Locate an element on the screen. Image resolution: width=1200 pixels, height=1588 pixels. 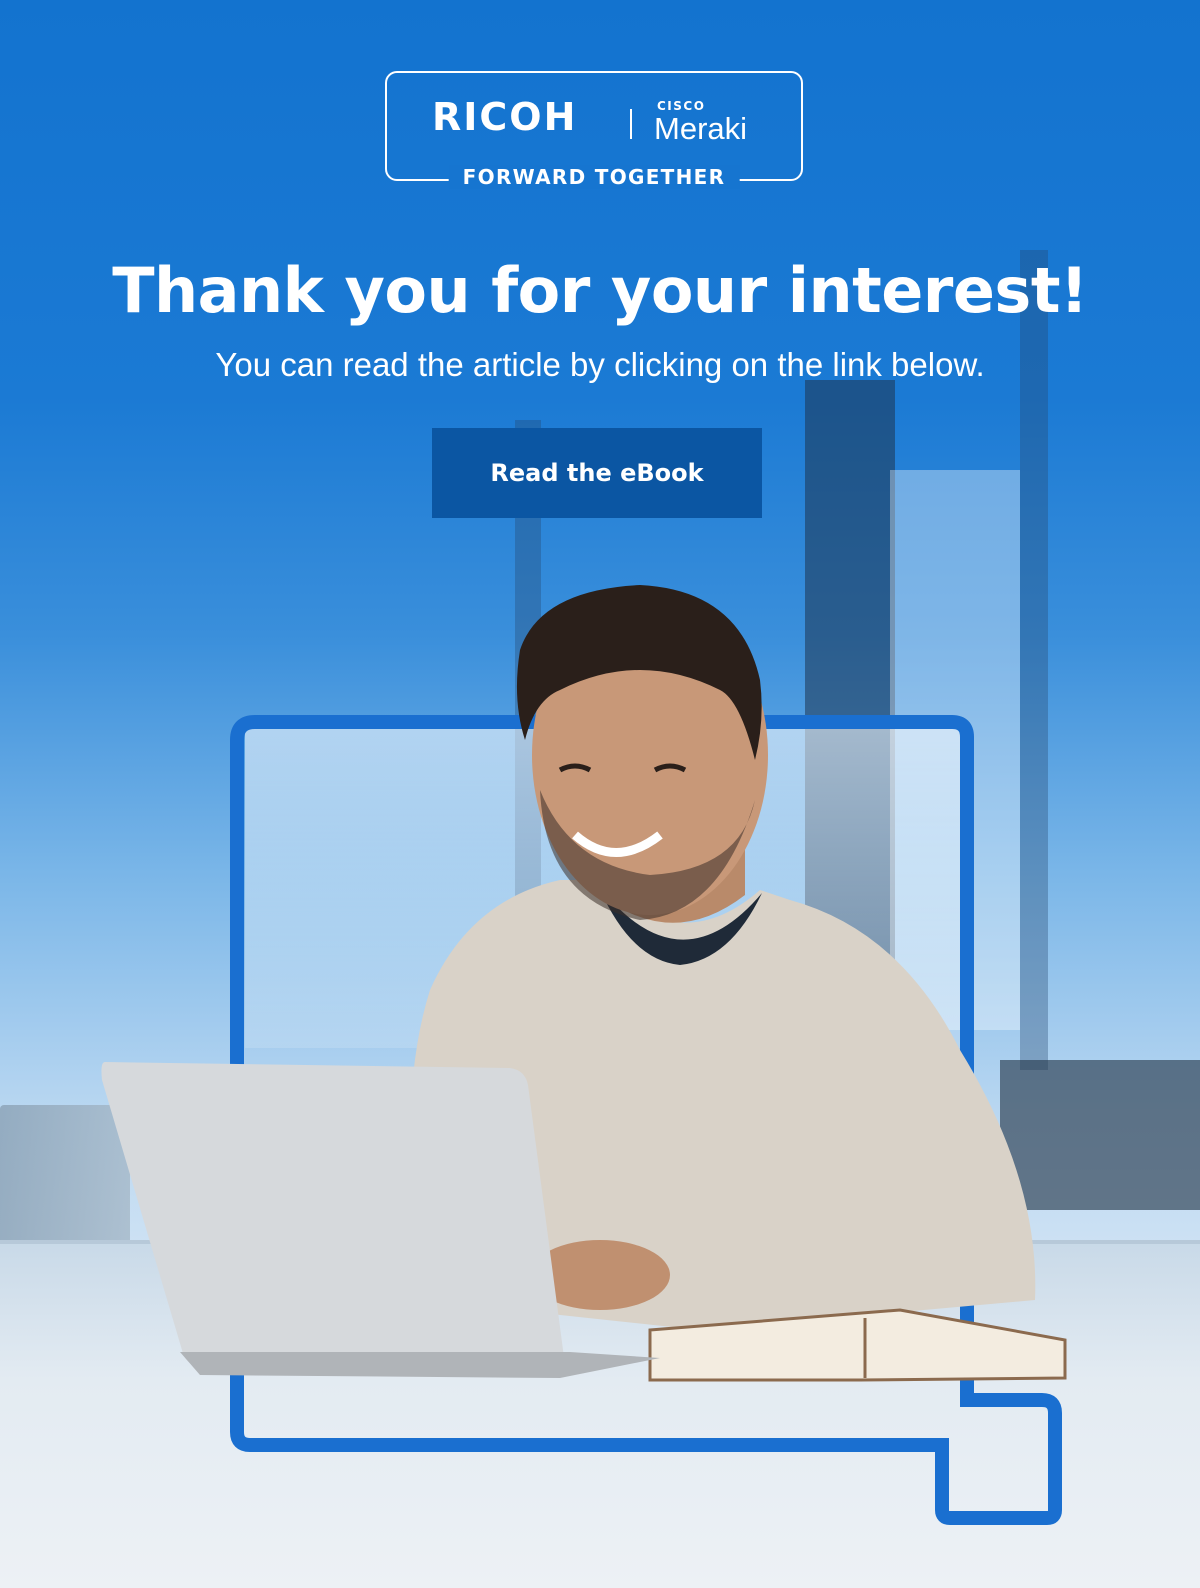
ricoh-logo-text: RICOH is located at coordinates (505, 117).